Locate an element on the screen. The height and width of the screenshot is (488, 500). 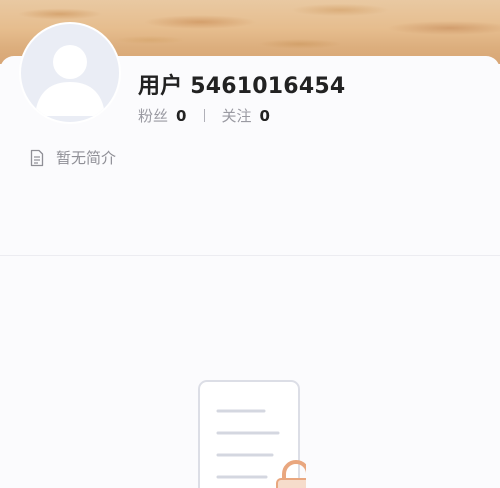
bio-text: 暂无简介 is located at coordinates (86, 158).